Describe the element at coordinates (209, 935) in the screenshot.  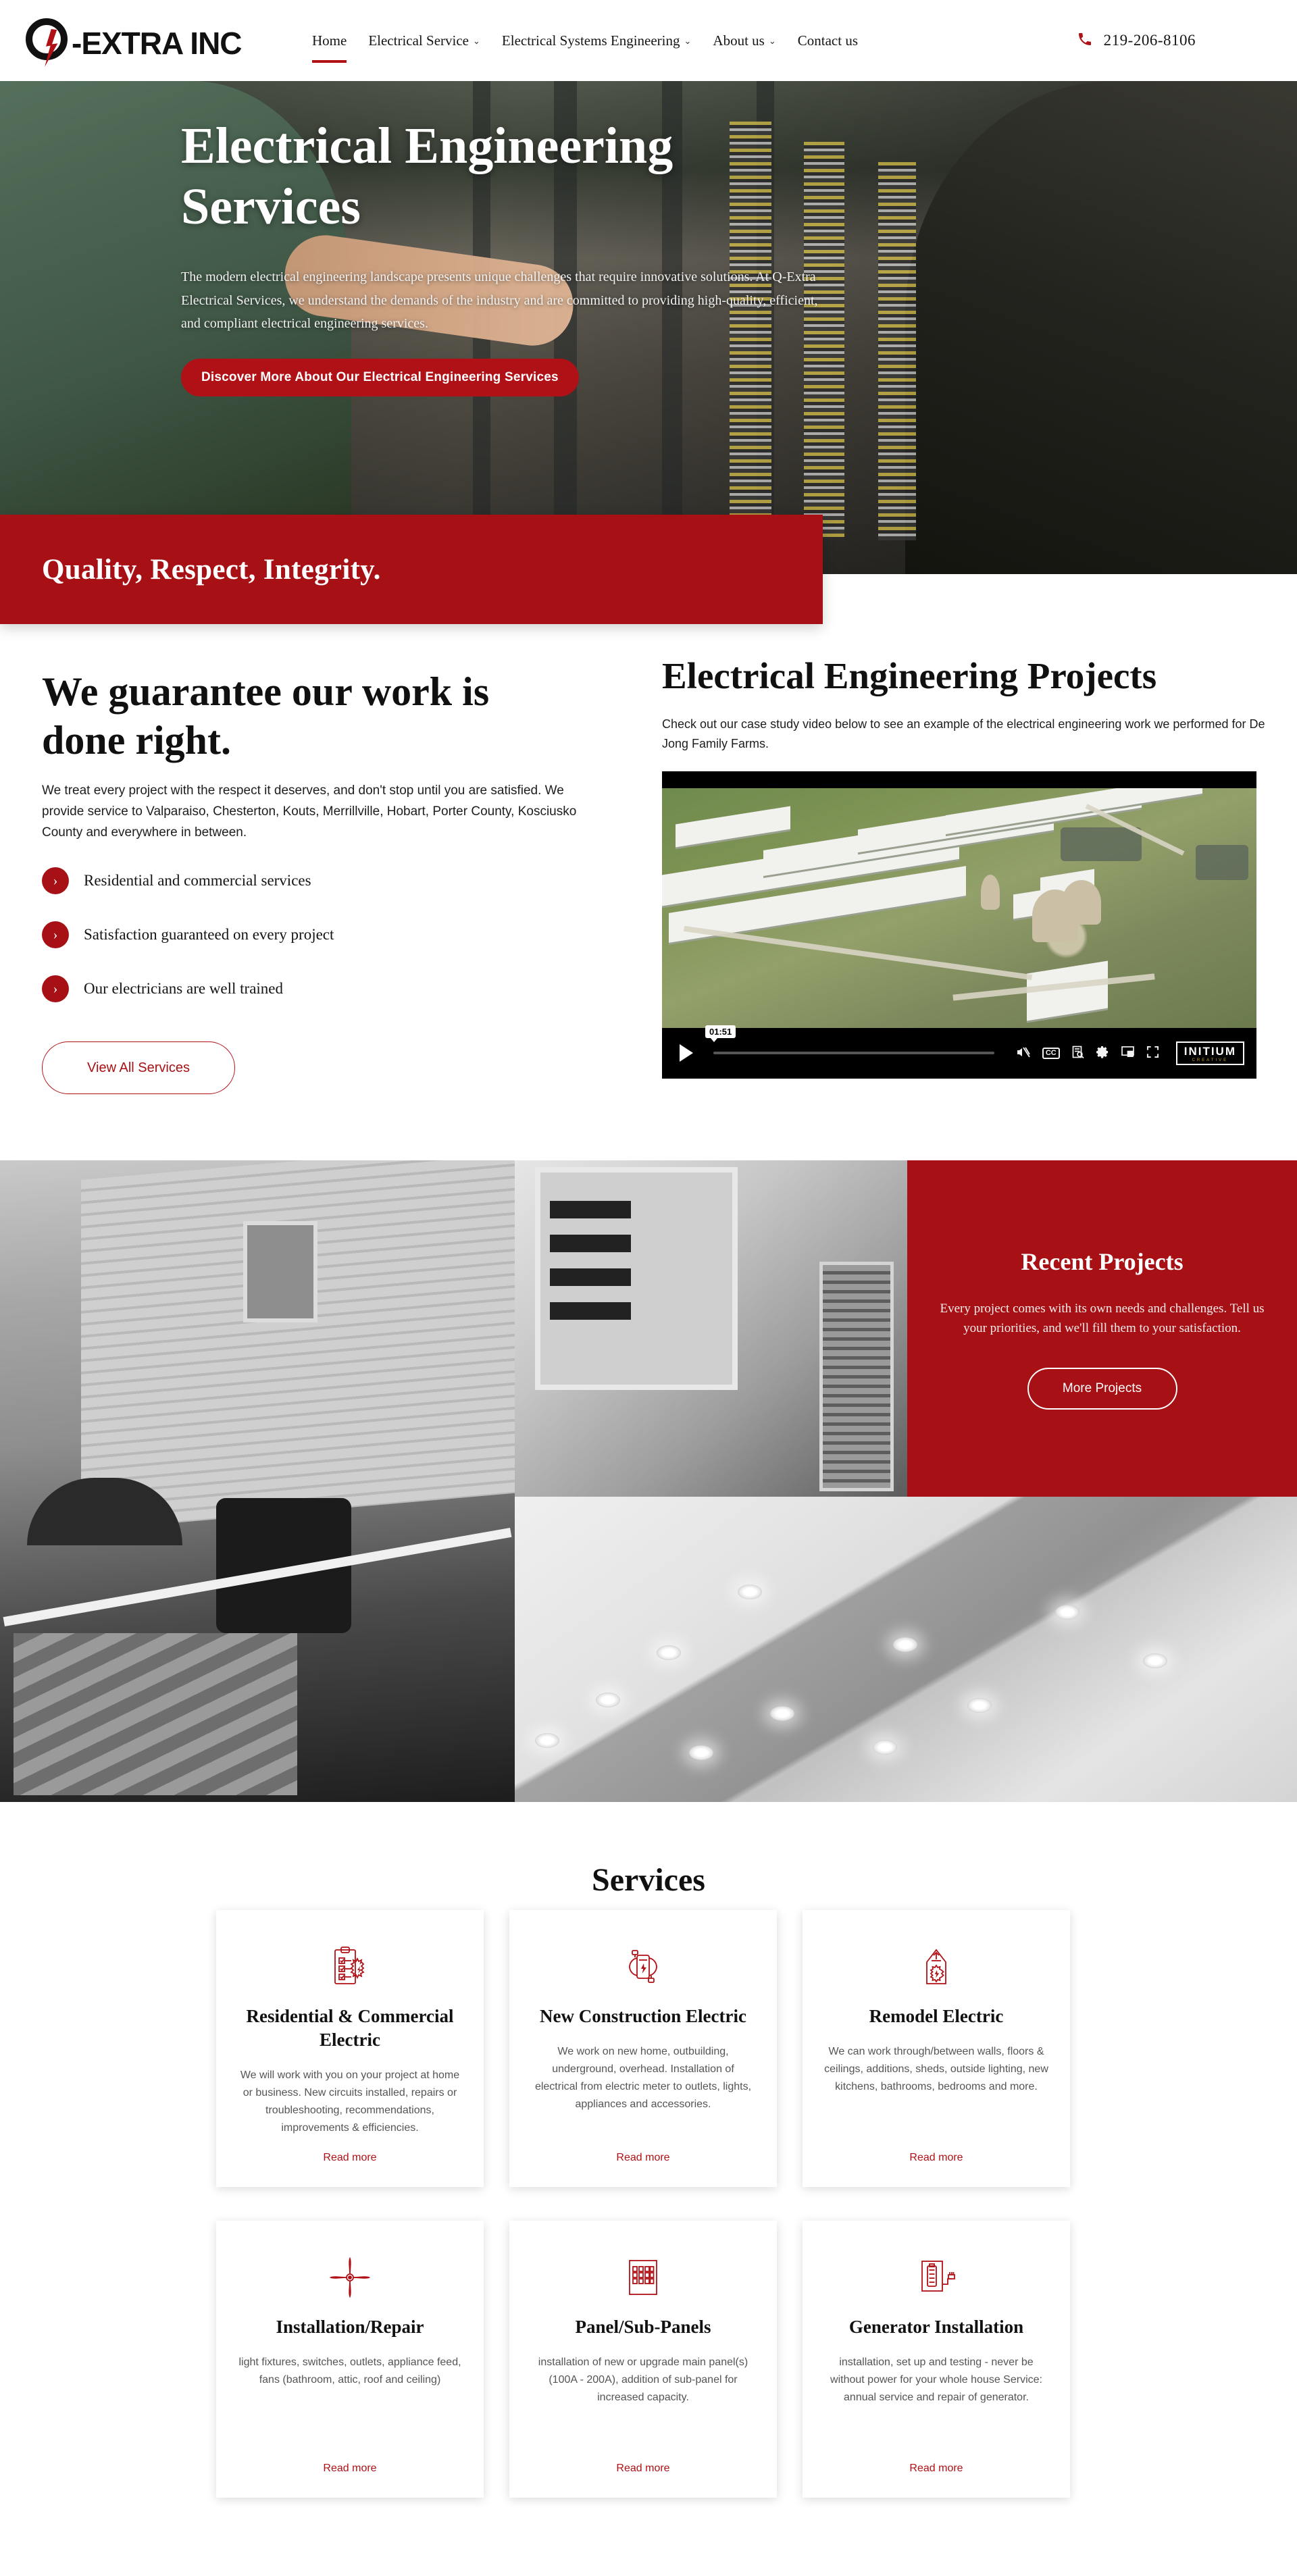
I see `feature-label: Satisfaction guaranteed on every project` at that location.